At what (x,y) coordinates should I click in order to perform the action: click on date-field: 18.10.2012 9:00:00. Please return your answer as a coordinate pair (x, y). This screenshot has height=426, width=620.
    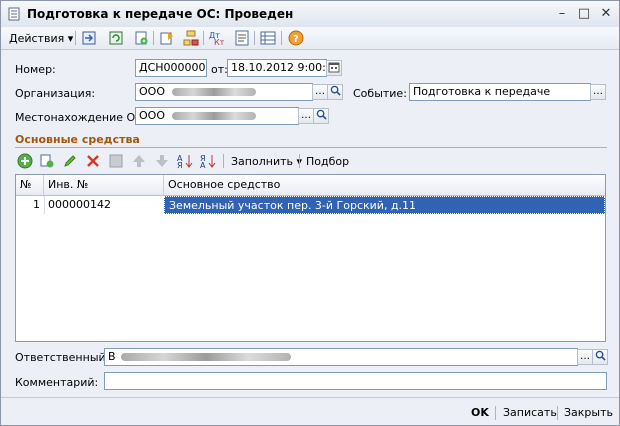
    Looking at the image, I should click on (277, 68).